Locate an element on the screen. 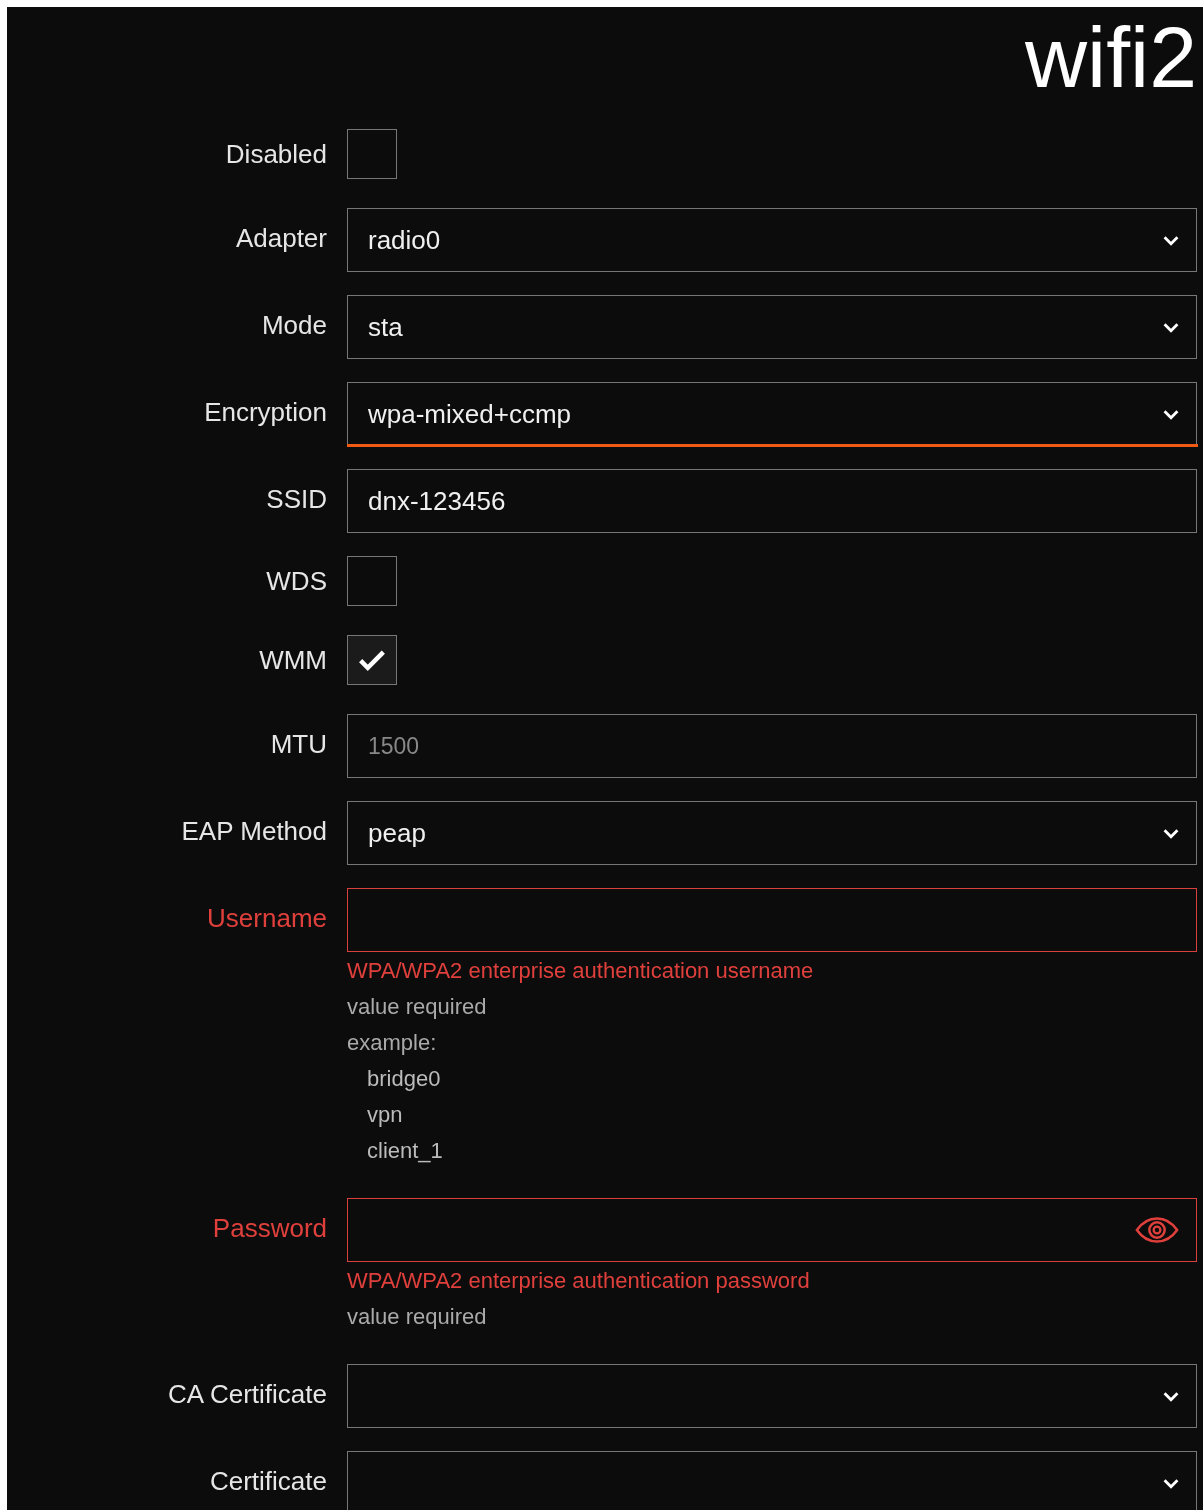 This screenshot has width=1203, height=1510. eye-icon is located at coordinates (1157, 1230).